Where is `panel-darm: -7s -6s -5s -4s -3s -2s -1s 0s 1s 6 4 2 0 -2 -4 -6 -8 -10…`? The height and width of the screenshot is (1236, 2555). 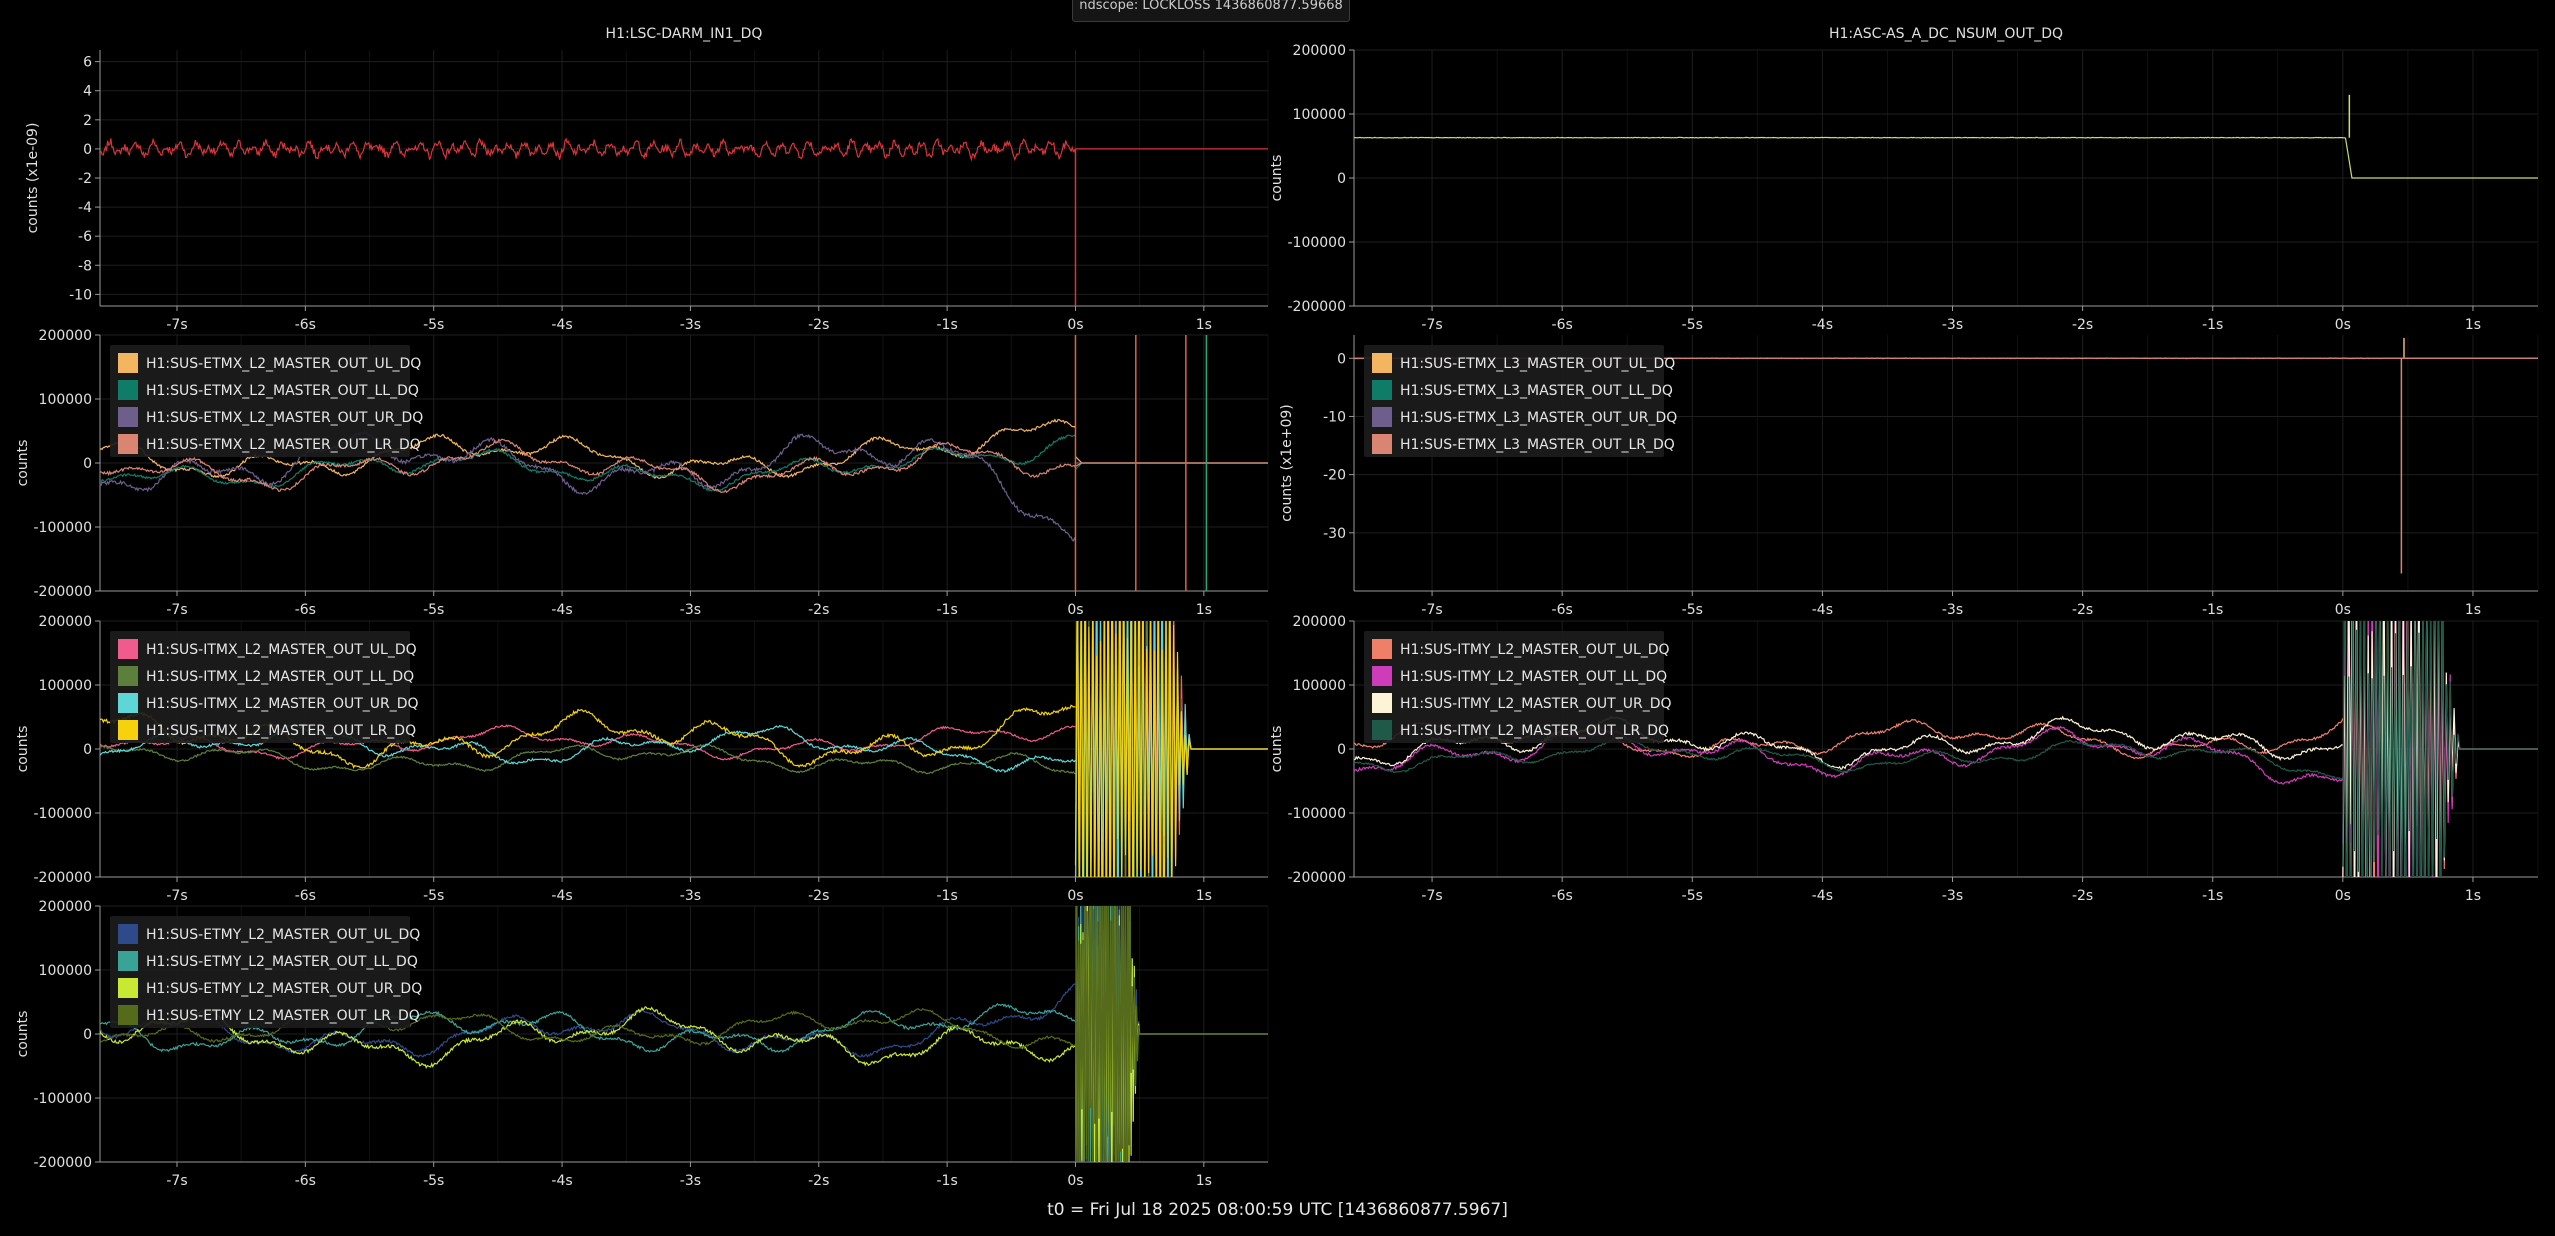 panel-darm: -7s -6s -5s -4s -3s -2s -1s 0s 1s 6 4 2 0 -2 -4 -6 -8 -10… is located at coordinates (647, 179).